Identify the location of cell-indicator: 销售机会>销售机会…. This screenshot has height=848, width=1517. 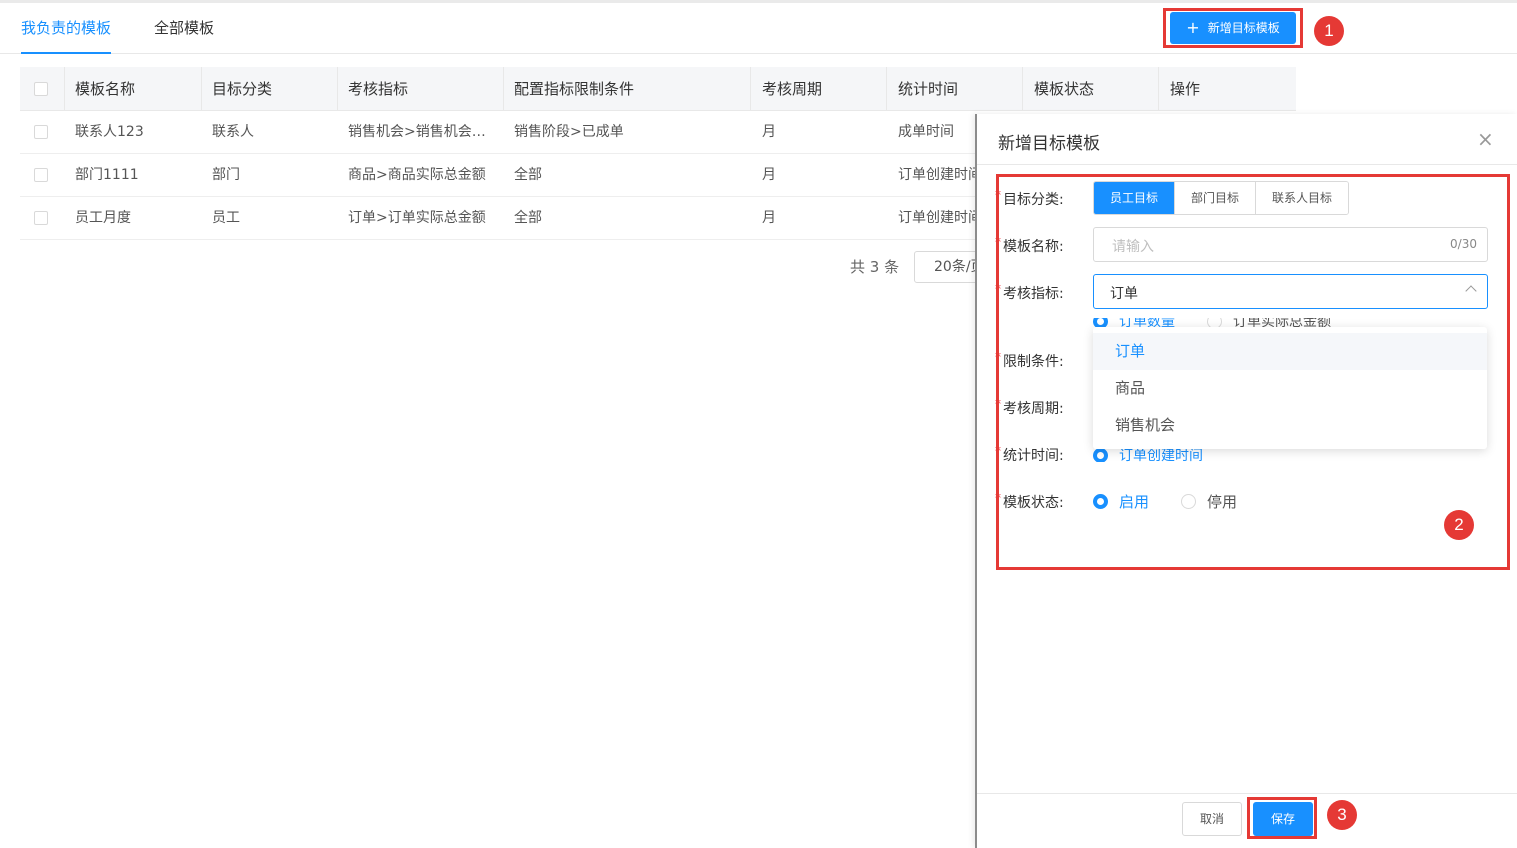
(417, 132).